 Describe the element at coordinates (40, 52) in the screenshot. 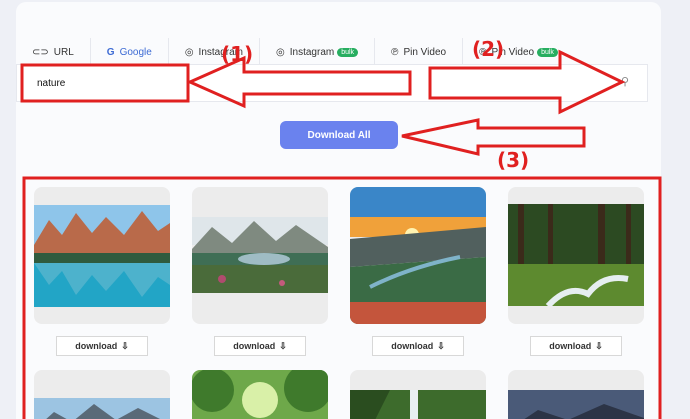

I see `link-icon: ⊂⊃` at that location.